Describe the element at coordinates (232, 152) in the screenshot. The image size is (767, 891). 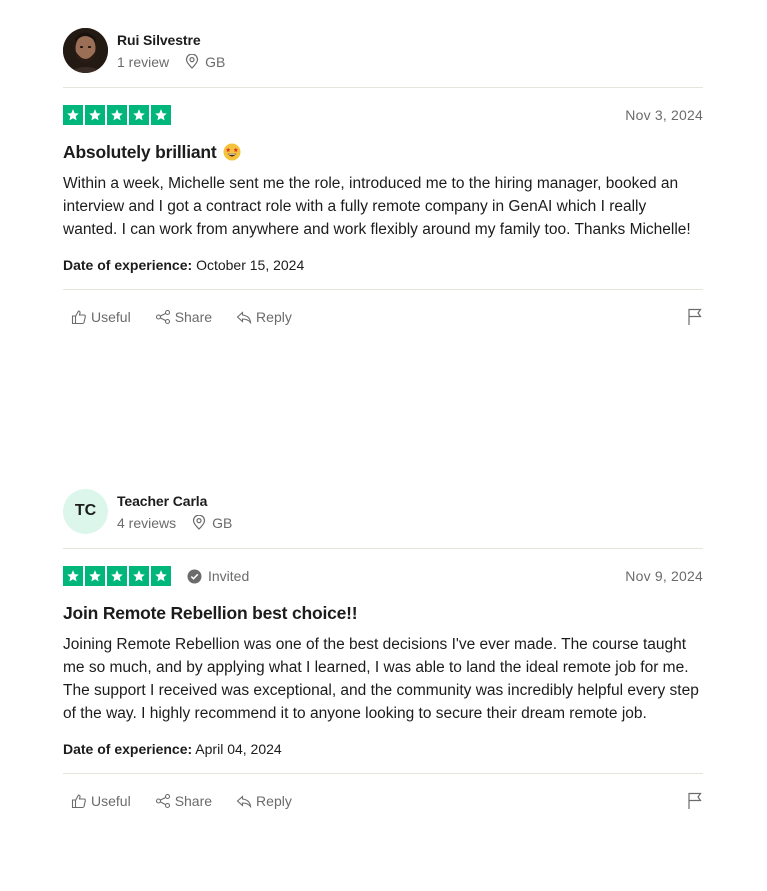
I see `star-struck-emoji-icon` at that location.